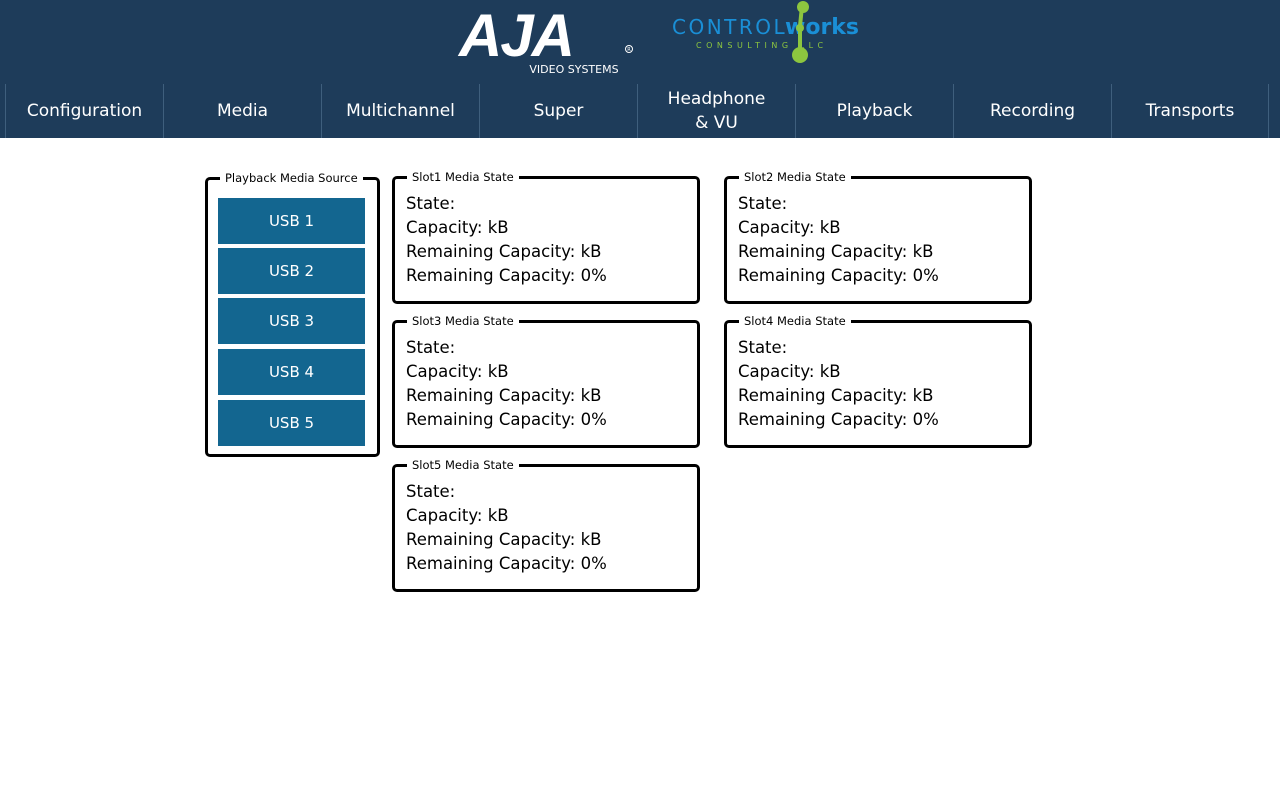 The width and height of the screenshot is (1280, 800). What do you see at coordinates (291, 423) in the screenshot?
I see `usb-5-button: USB 5` at bounding box center [291, 423].